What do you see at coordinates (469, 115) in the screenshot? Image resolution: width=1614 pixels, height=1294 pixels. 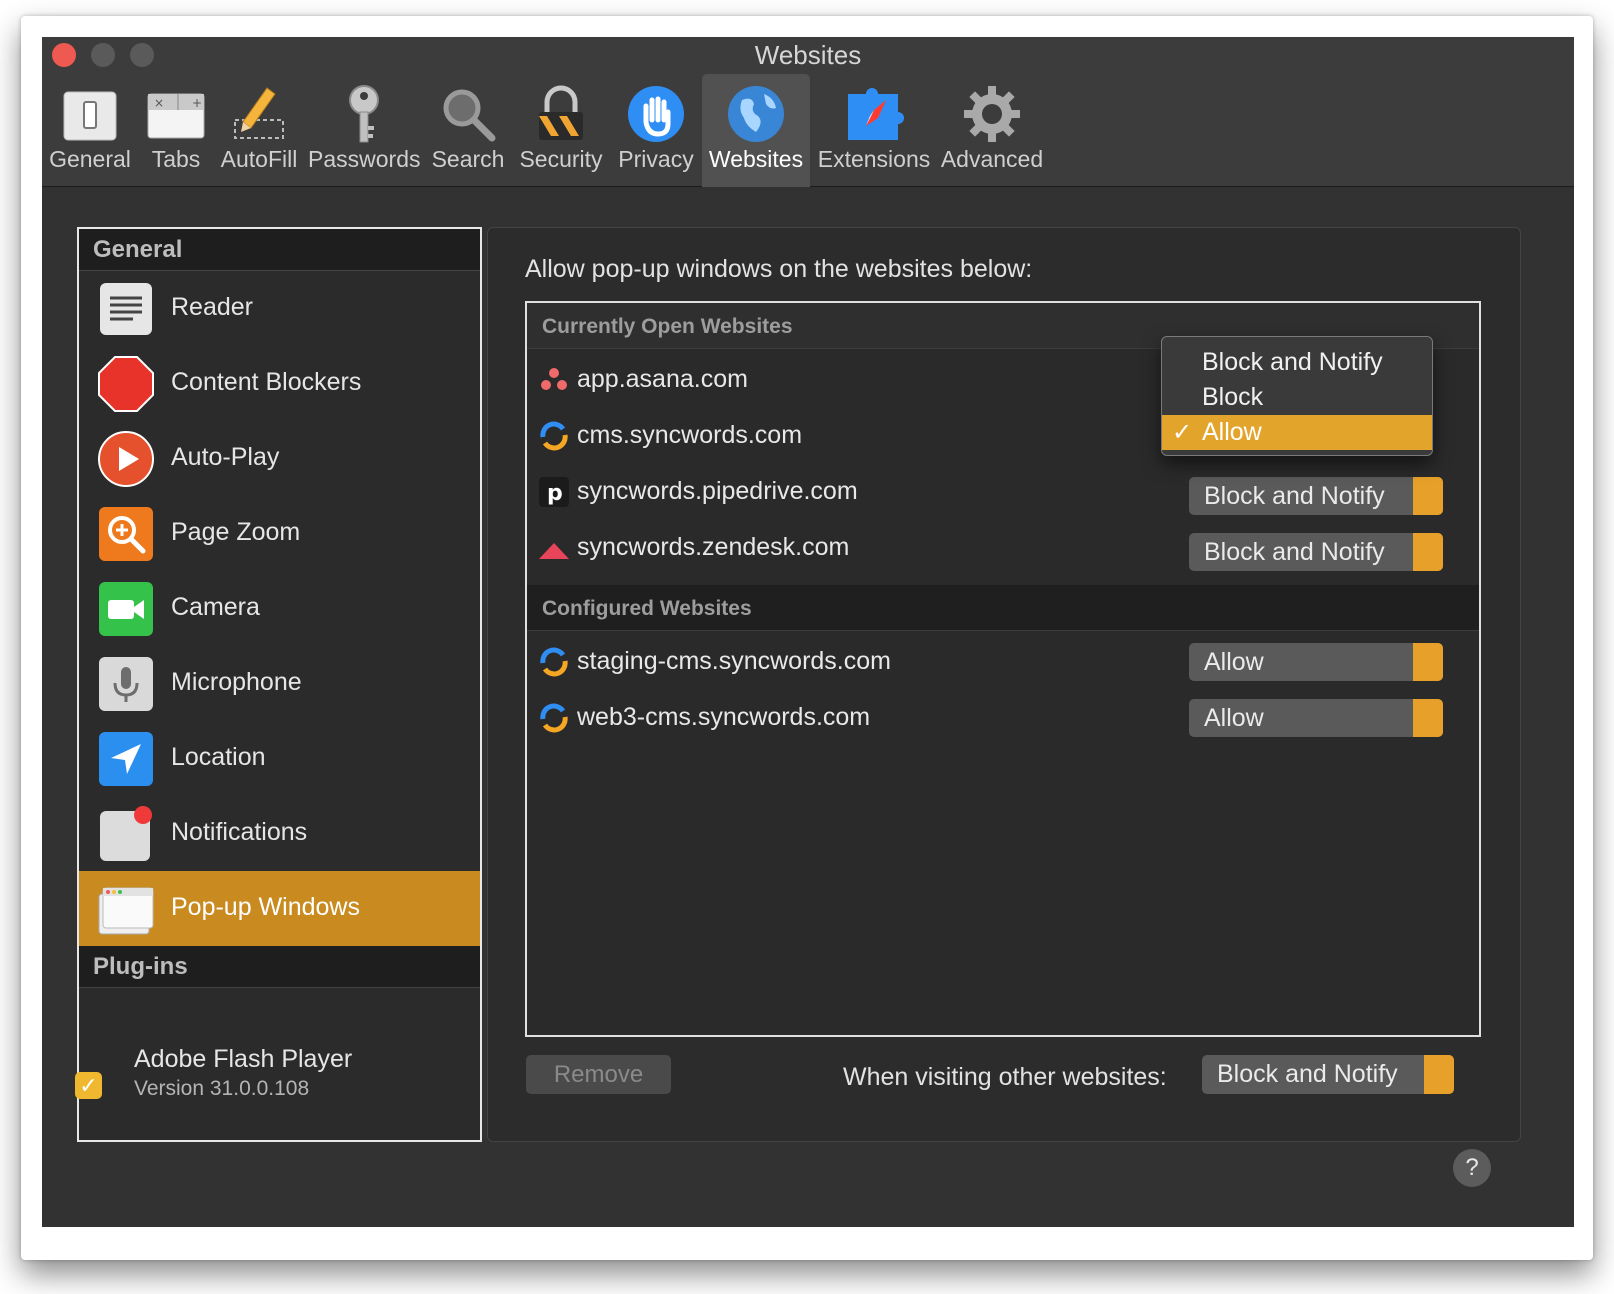 I see `magnifier-icon` at bounding box center [469, 115].